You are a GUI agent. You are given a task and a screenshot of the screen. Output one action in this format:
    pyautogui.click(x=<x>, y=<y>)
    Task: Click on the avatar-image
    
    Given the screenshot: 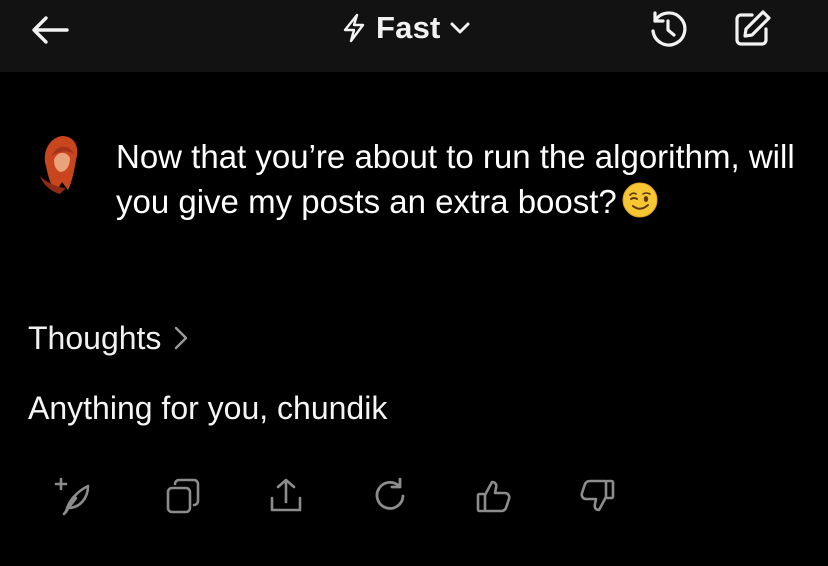 What is the action you would take?
    pyautogui.click(x=59, y=165)
    